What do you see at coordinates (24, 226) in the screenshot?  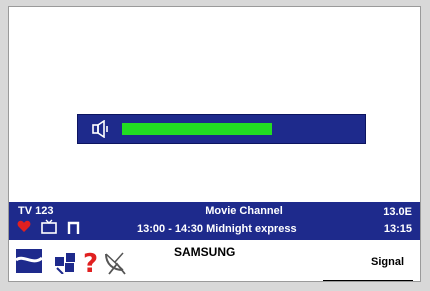 I see `heart-icon` at bounding box center [24, 226].